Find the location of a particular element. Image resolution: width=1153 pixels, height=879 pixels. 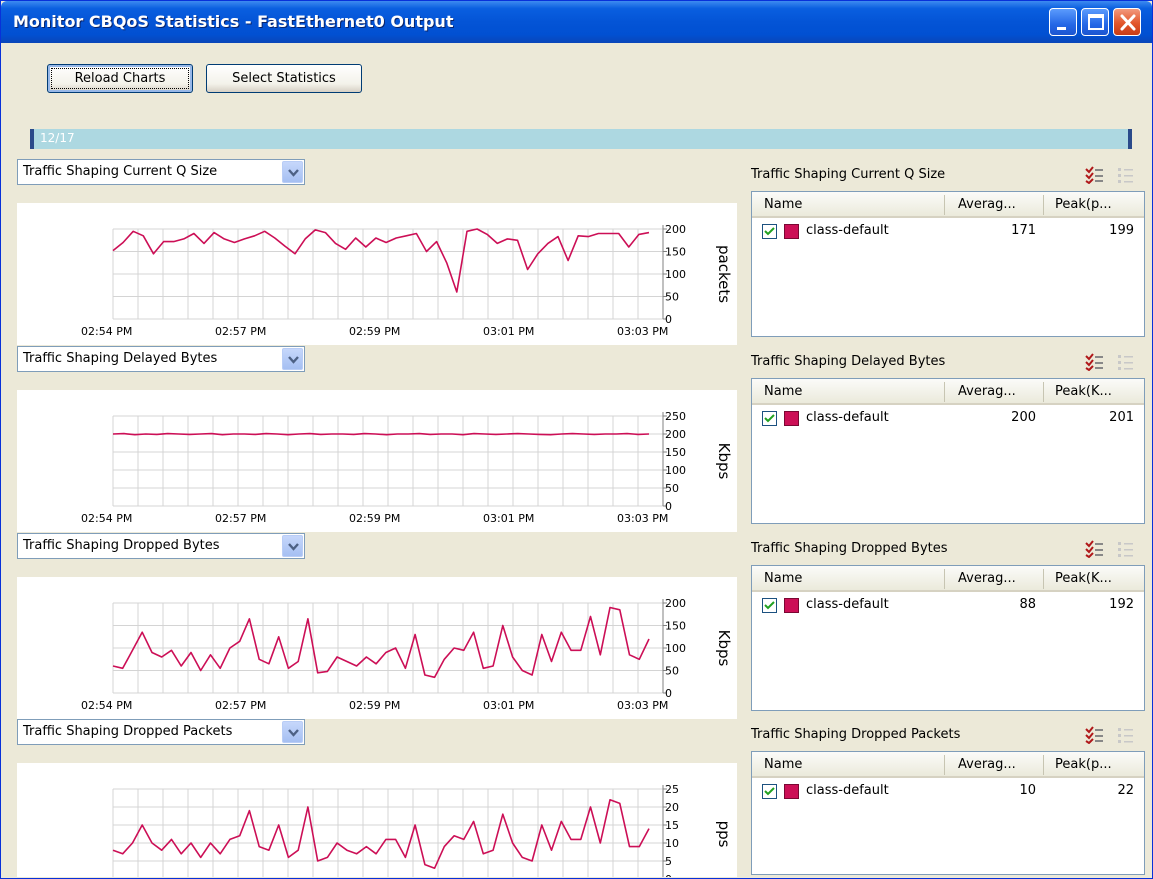

progress-bar: 12/17 is located at coordinates (581, 139).